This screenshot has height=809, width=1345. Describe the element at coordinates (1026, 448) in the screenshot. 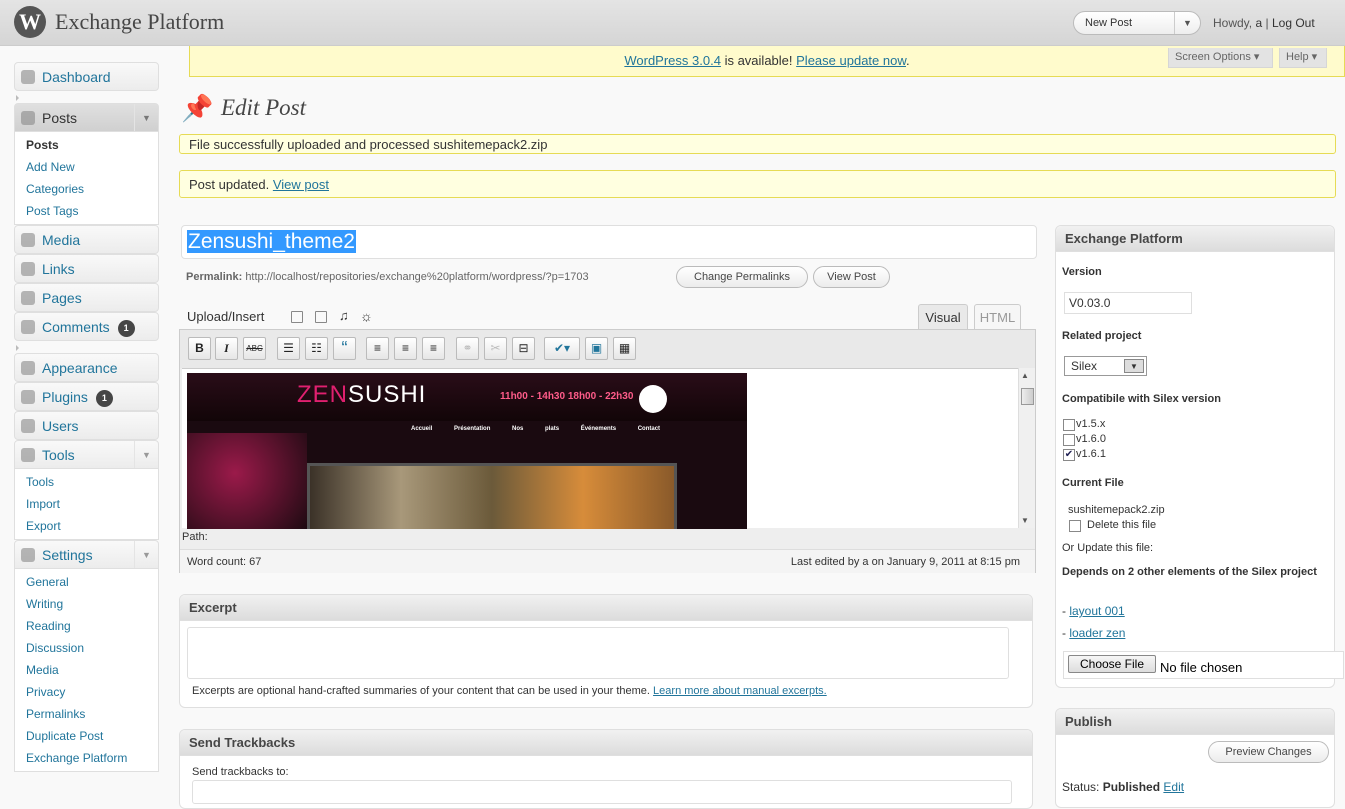

I see `editor-scrollbar: ▲ ▼` at that location.